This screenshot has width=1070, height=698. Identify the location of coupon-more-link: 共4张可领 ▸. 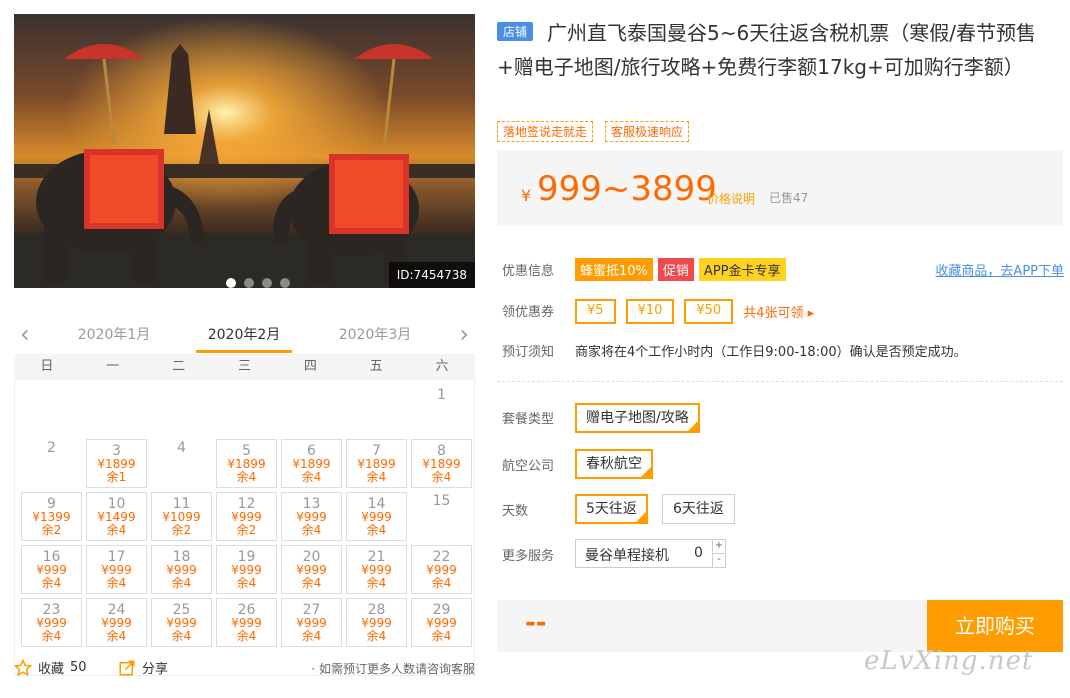
(778, 311).